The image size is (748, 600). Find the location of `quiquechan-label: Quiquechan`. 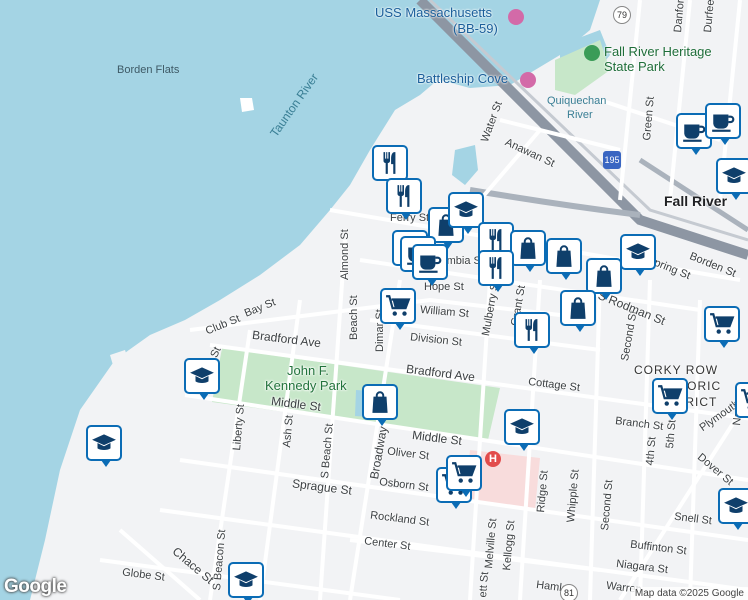

quiquechan-label: Quiquechan is located at coordinates (577, 101).